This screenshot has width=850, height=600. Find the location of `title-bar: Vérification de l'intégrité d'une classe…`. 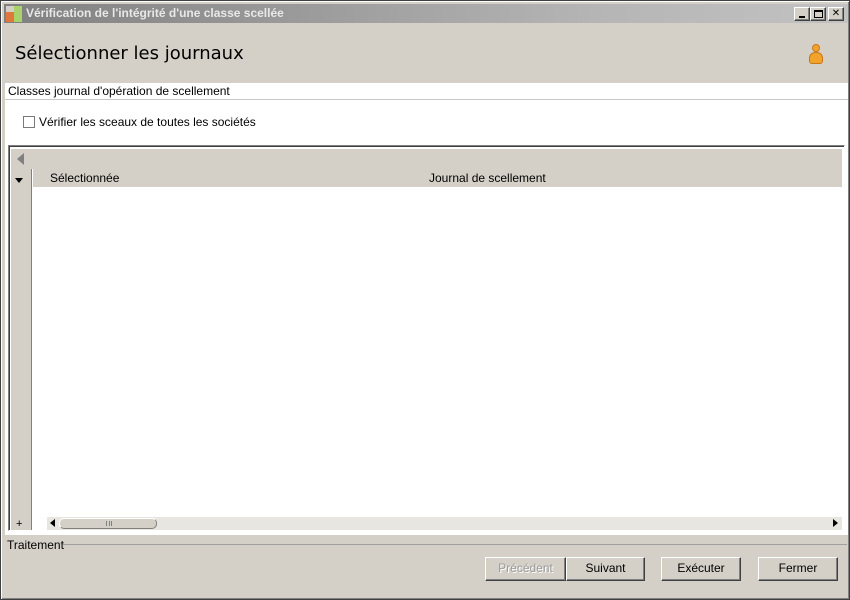

title-bar: Vérification de l'intégrité d'une classe… is located at coordinates (426, 13).